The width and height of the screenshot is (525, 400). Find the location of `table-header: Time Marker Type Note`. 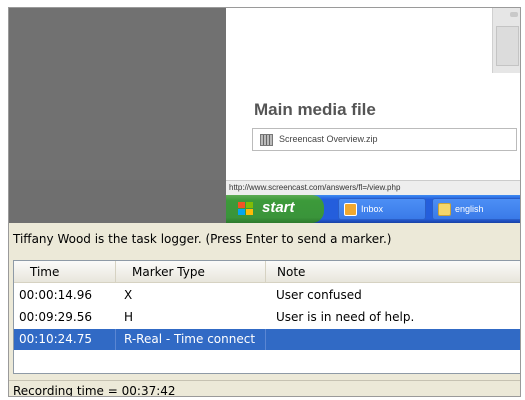

table-header: Time Marker Type Note is located at coordinates (267, 272).